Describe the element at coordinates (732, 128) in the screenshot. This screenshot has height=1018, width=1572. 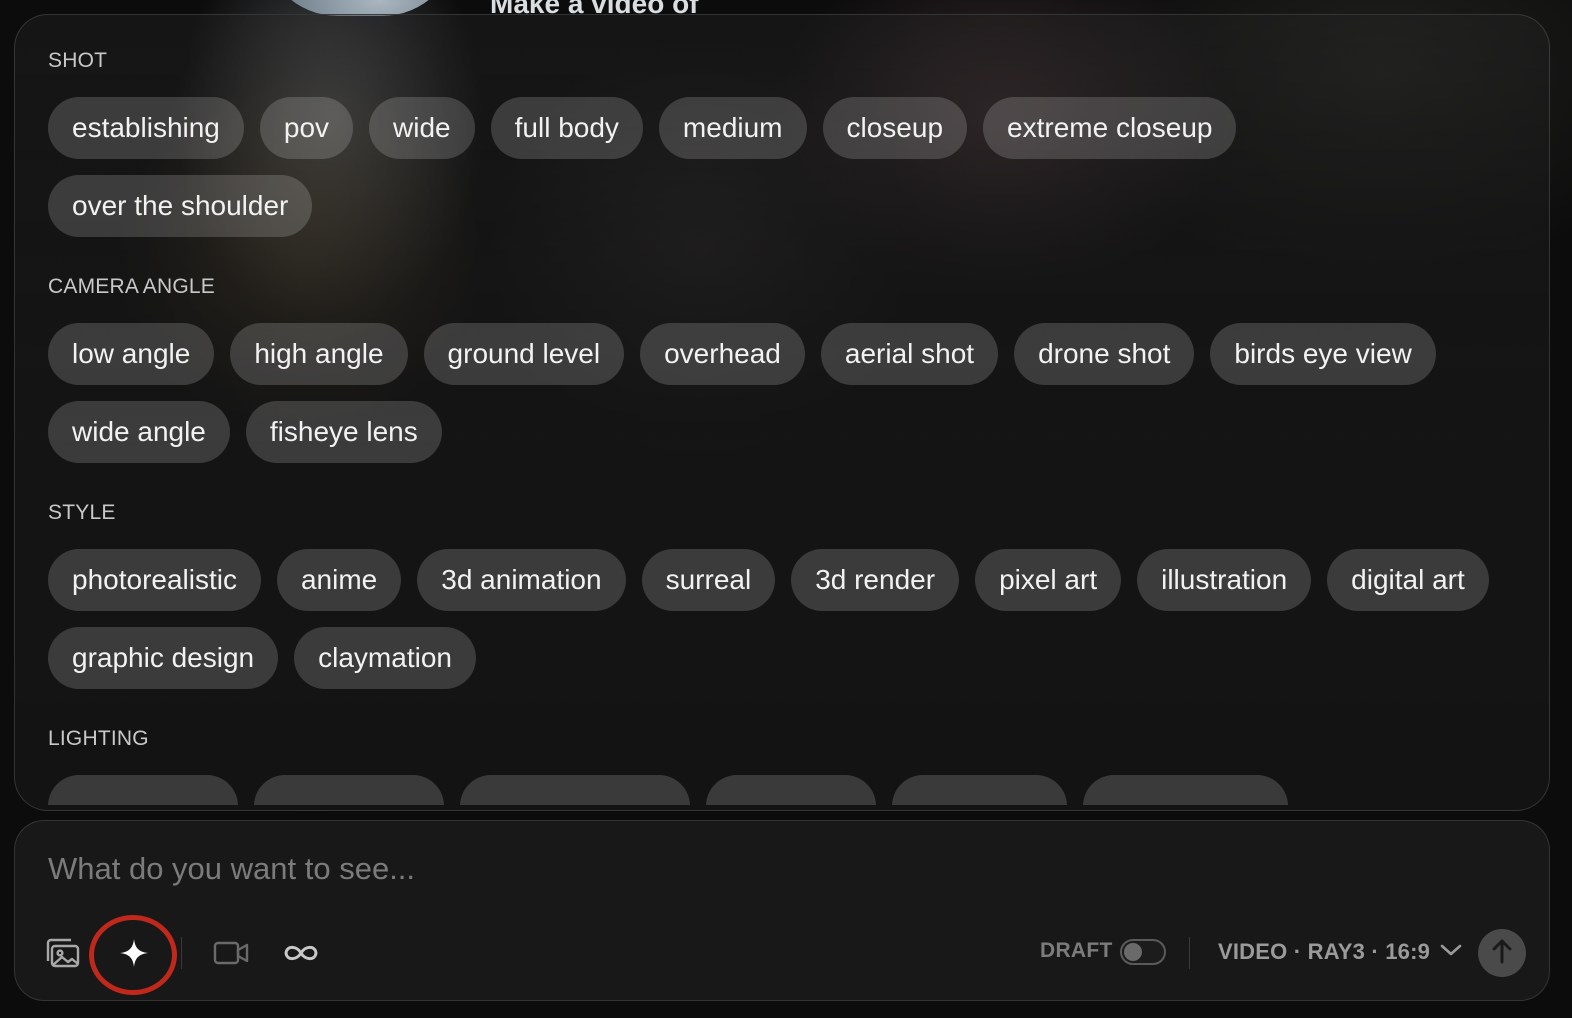
I see `chip-medium: medium` at that location.